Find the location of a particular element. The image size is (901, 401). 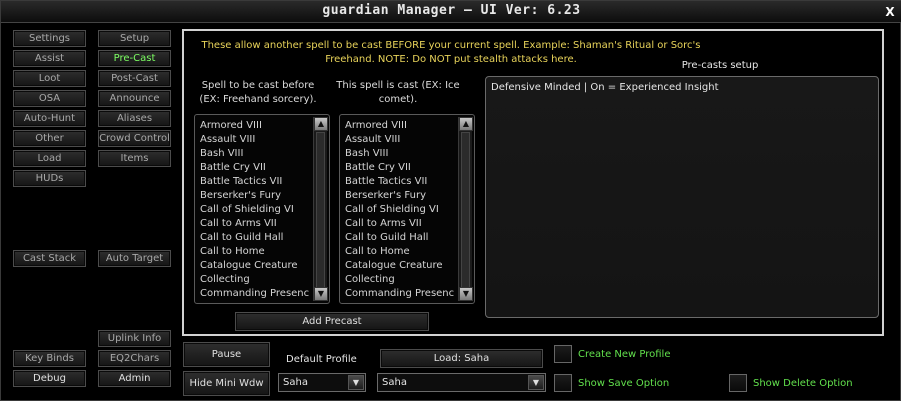

uplink-info-button: Uplink Info is located at coordinates (134, 338).